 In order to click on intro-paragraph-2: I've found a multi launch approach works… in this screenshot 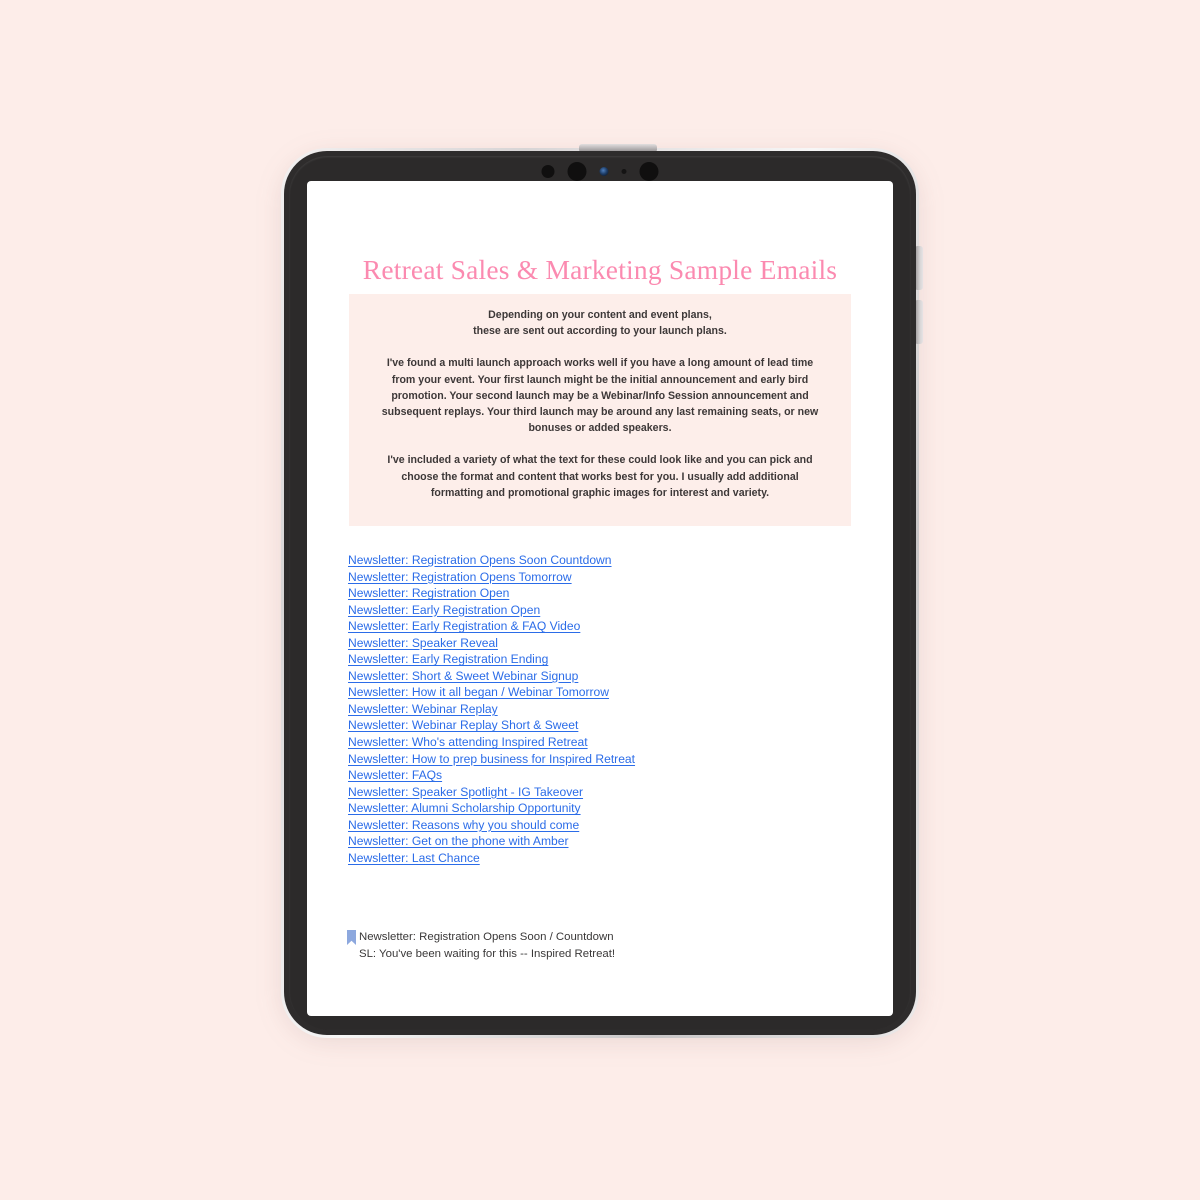, I will do `click(600, 396)`.